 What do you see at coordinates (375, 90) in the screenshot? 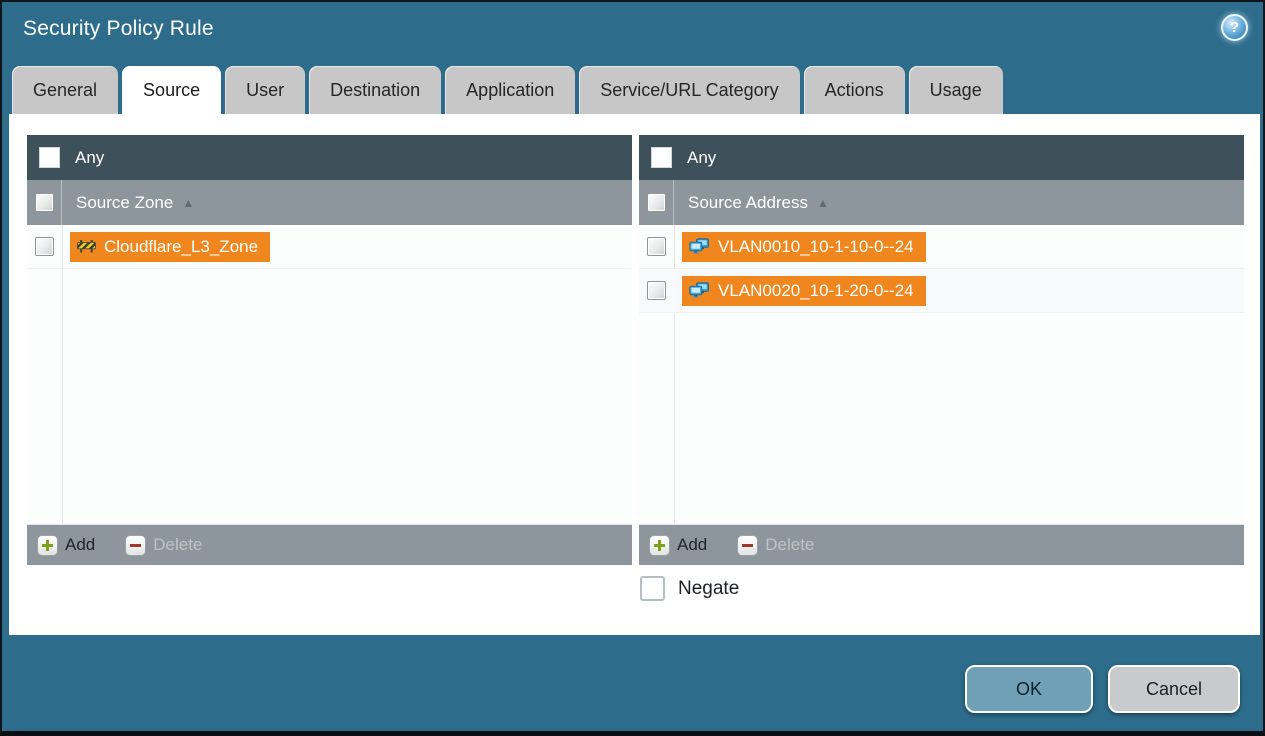
I see `tab-destination: Destination` at bounding box center [375, 90].